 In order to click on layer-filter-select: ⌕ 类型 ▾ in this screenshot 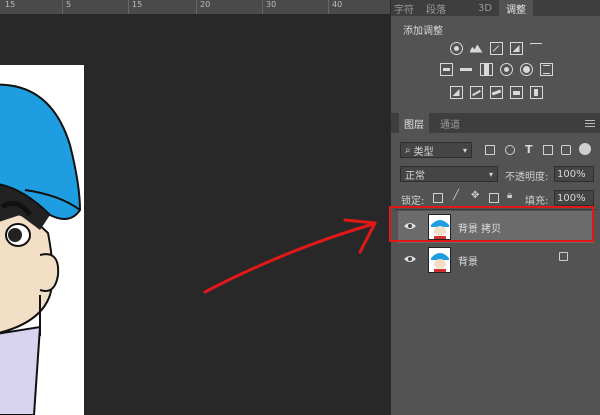, I will do `click(436, 150)`.